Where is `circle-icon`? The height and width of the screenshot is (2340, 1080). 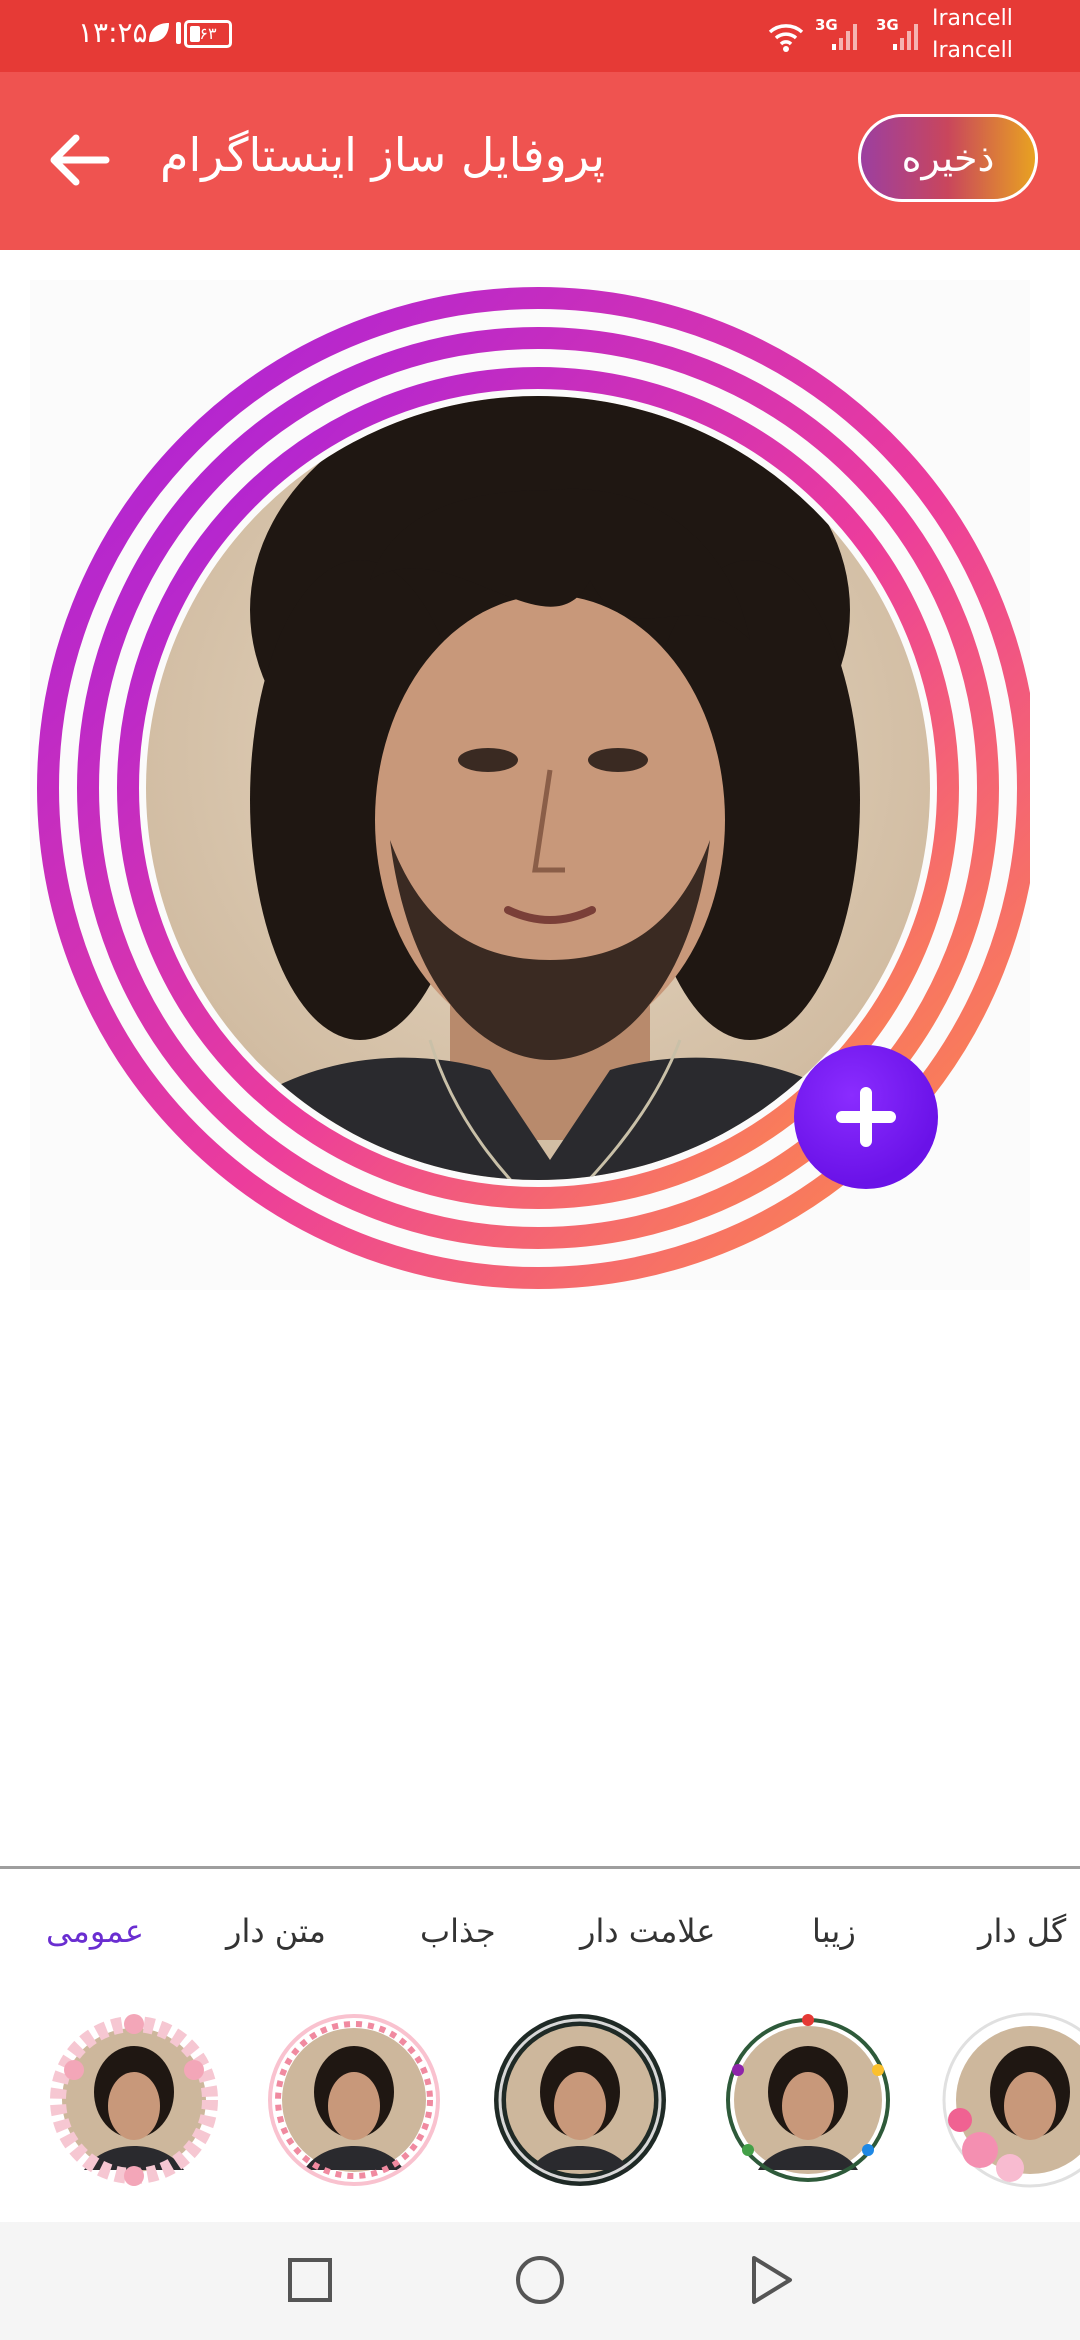 circle-icon is located at coordinates (540, 2280).